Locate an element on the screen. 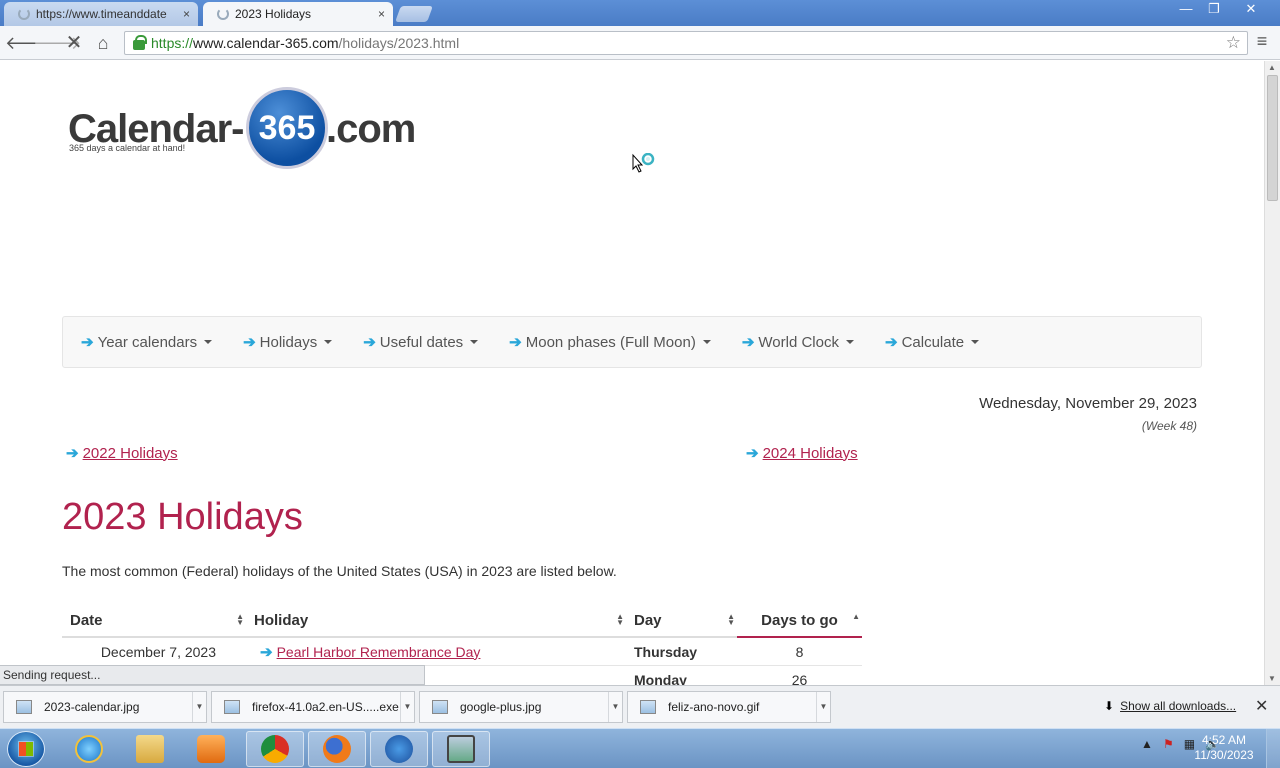 The width and height of the screenshot is (1280, 768). nav-year-calendars: ➔ Year calendars is located at coordinates (147, 342).